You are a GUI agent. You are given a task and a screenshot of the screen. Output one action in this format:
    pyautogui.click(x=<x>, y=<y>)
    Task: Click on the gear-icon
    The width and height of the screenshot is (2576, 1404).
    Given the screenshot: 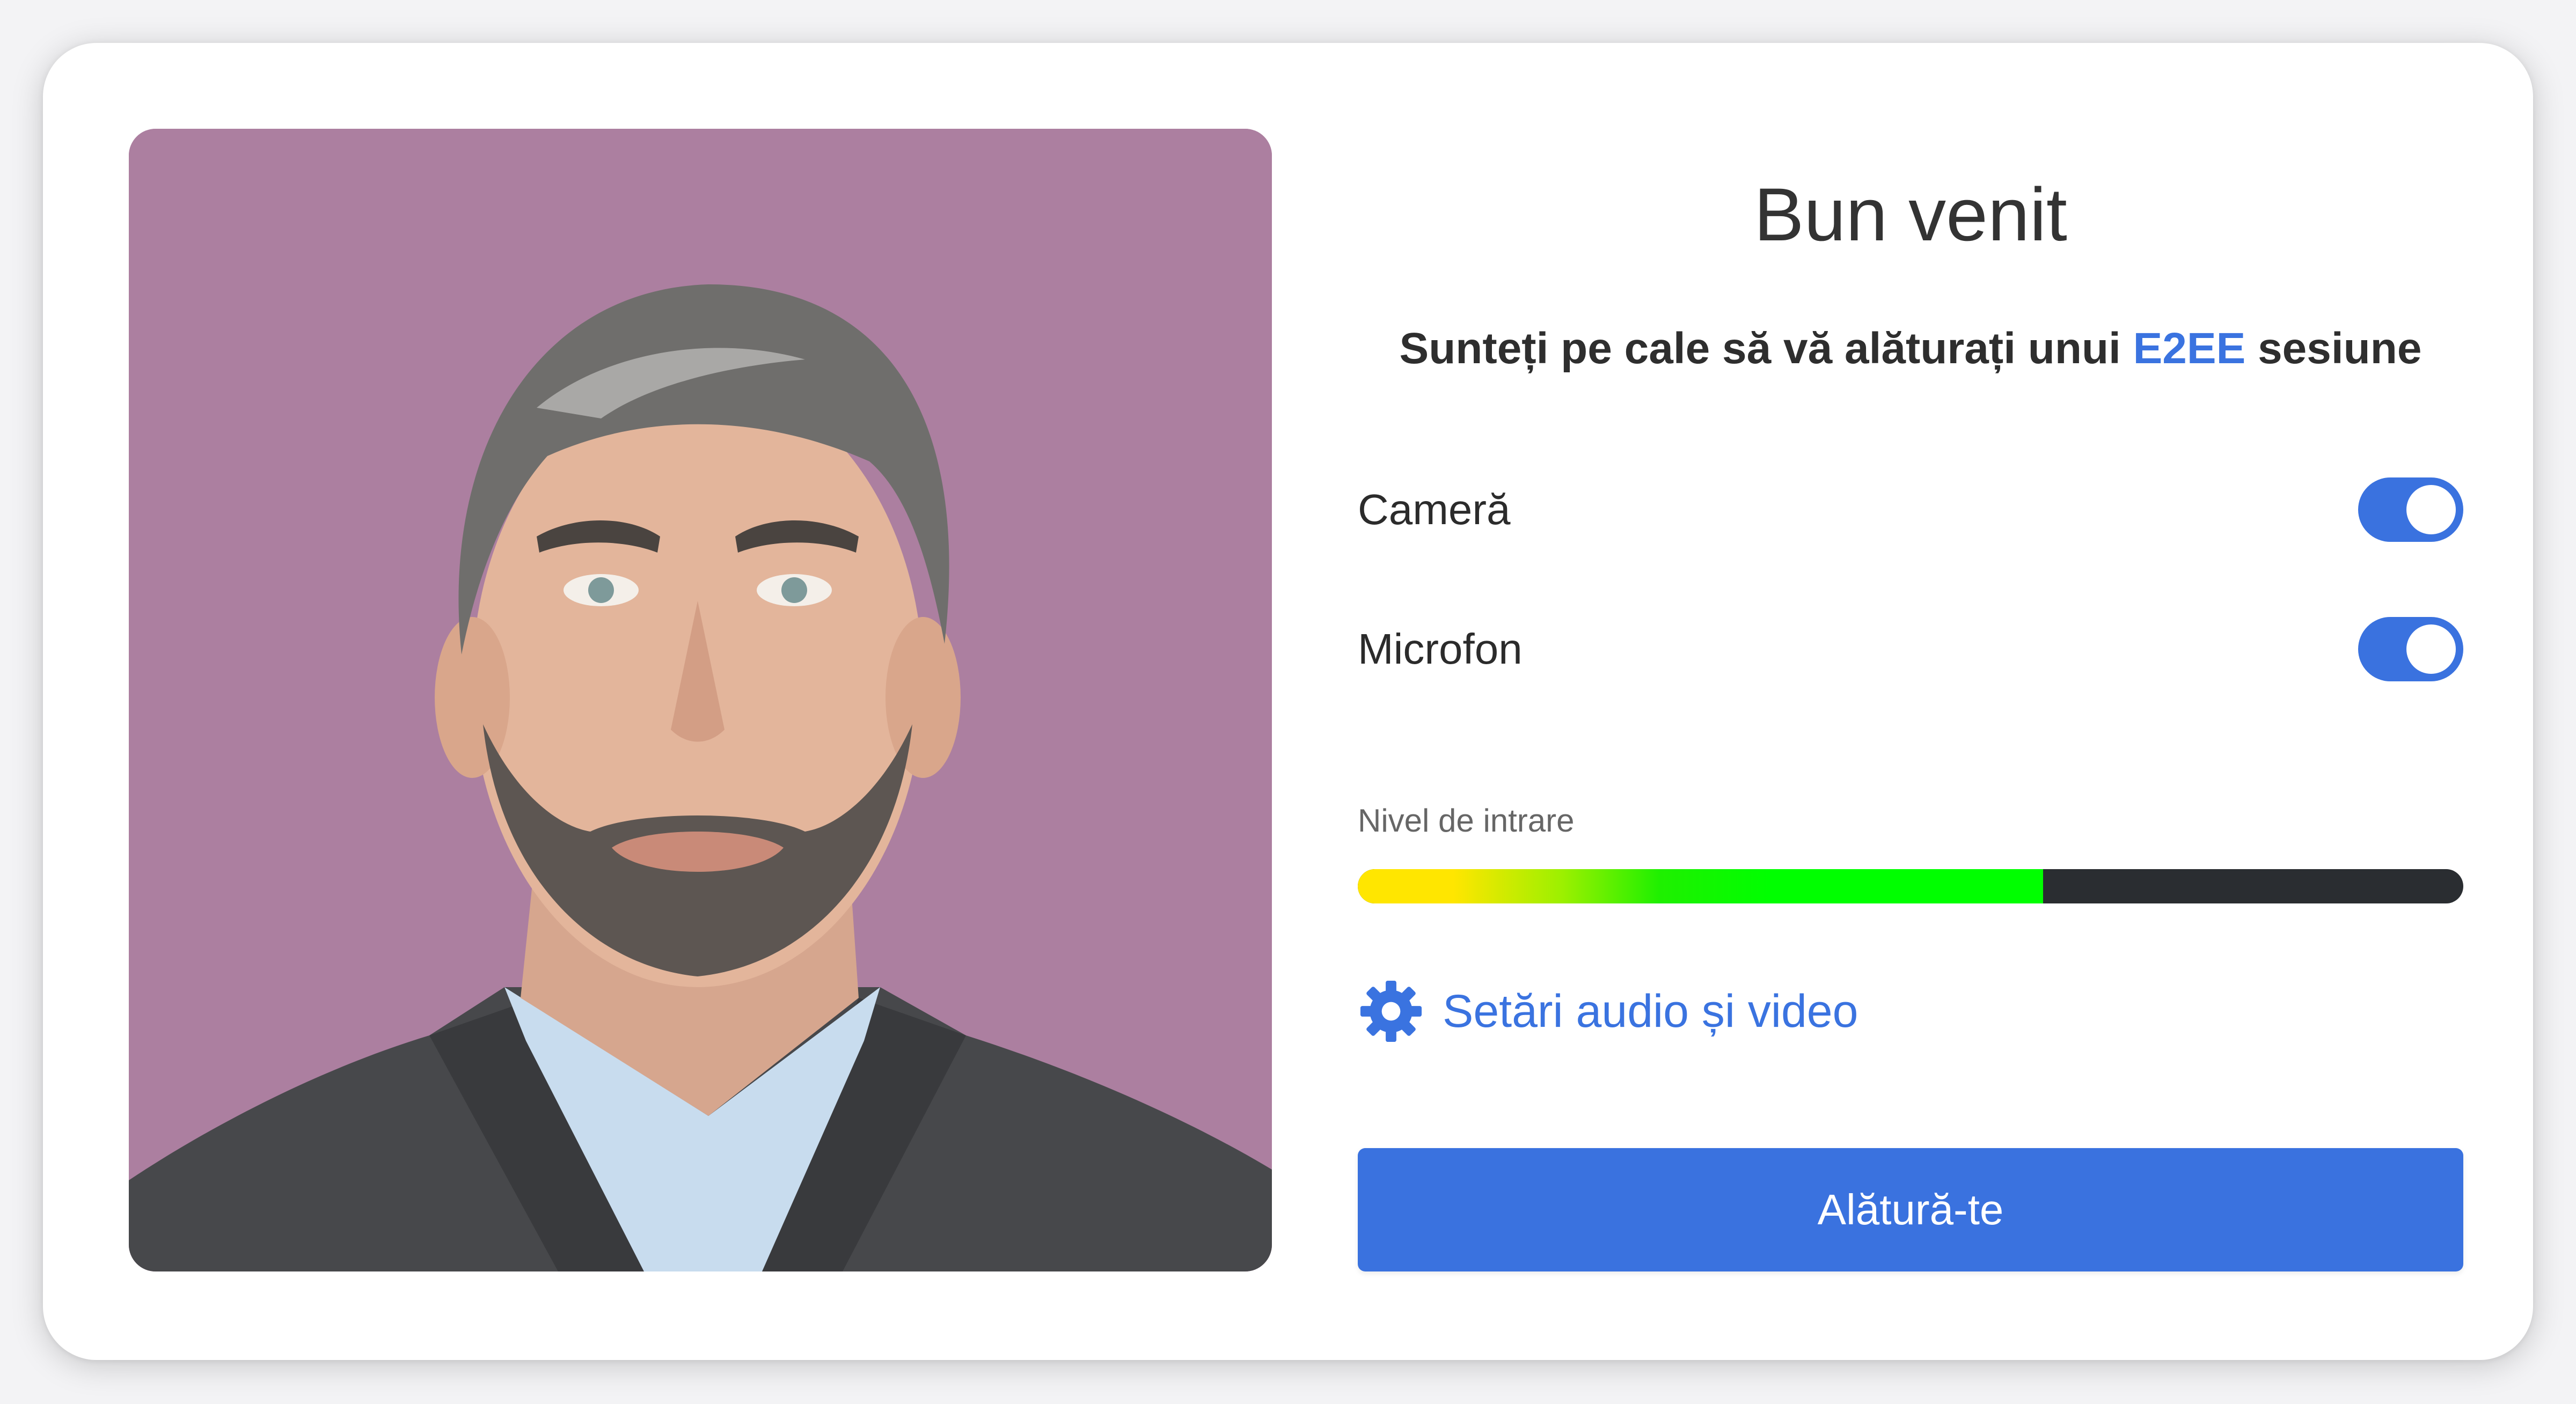 What is the action you would take?
    pyautogui.click(x=1391, y=1011)
    